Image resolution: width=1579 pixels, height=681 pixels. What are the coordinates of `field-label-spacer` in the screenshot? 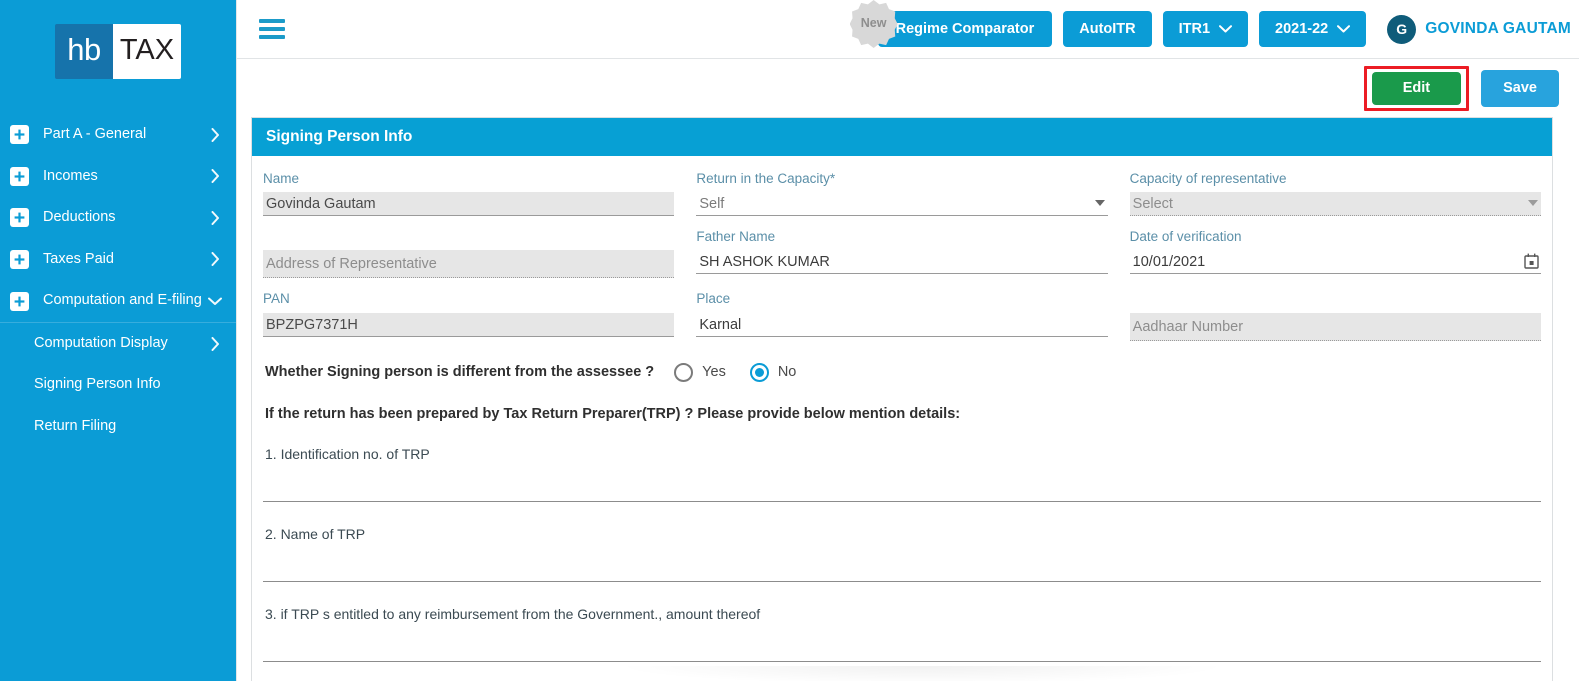 It's located at (468, 237).